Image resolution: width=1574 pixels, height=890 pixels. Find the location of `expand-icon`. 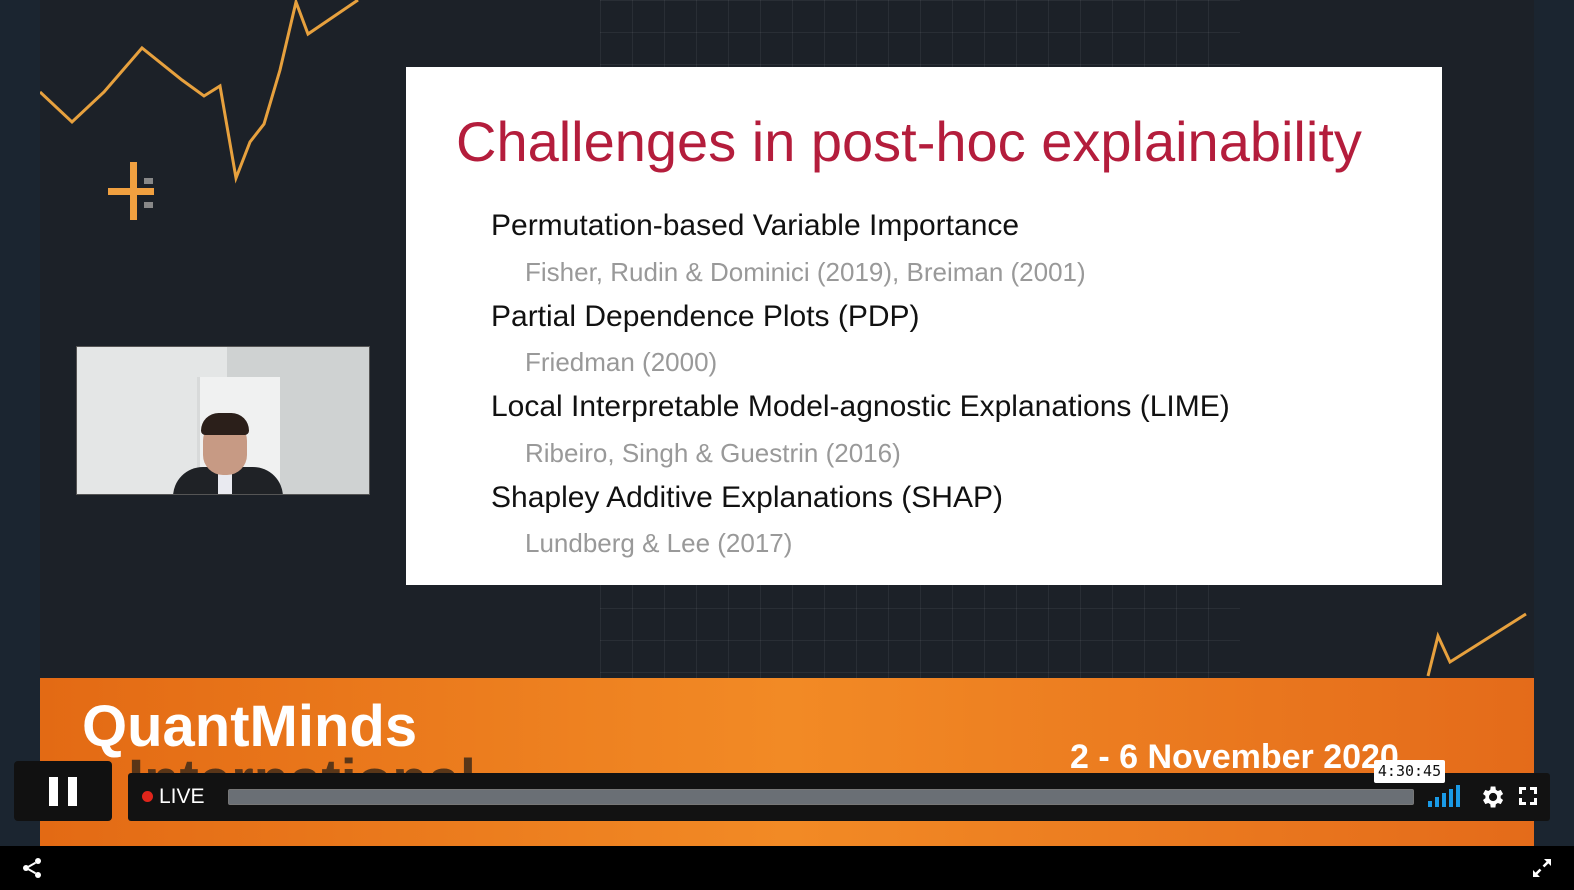

expand-icon is located at coordinates (1542, 868).